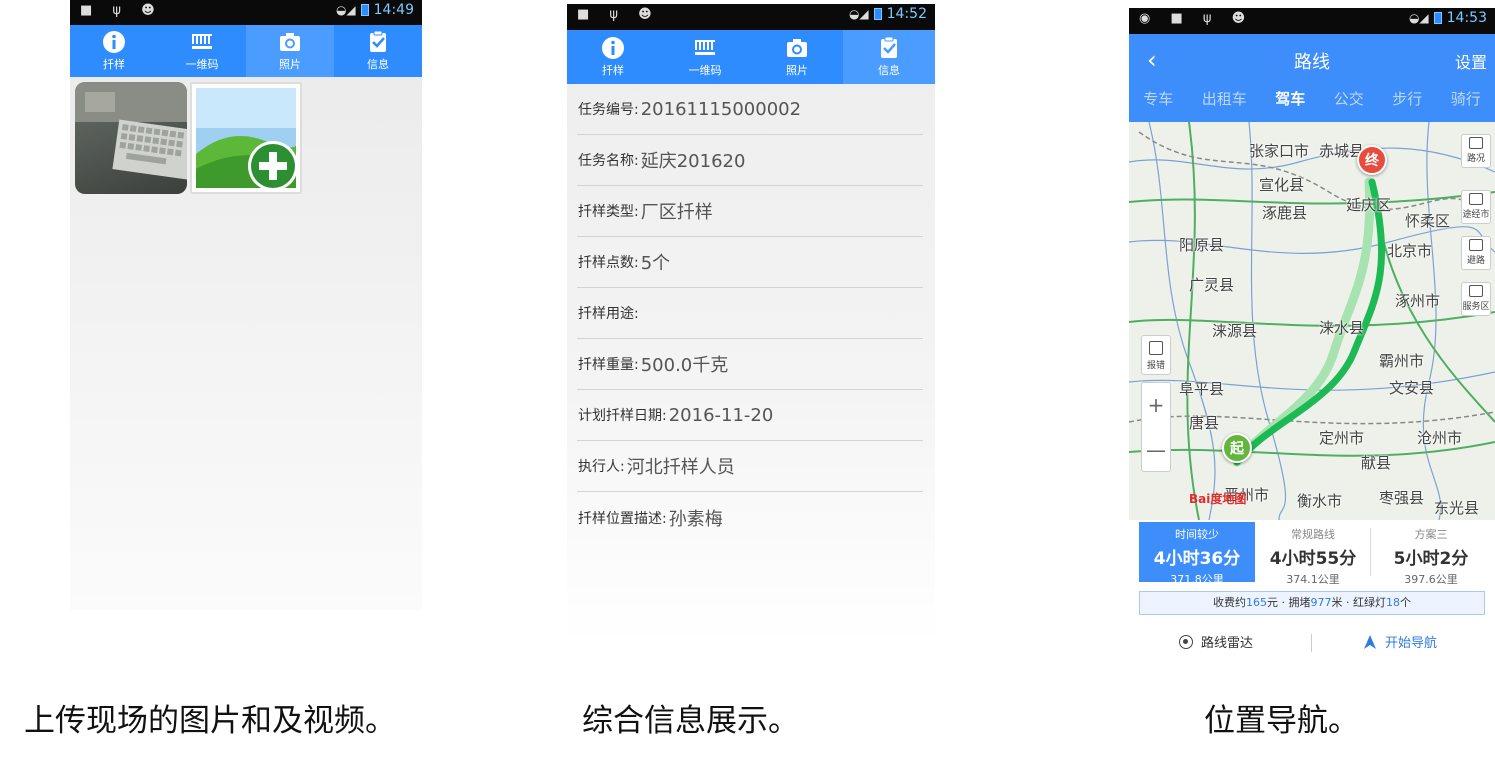 The width and height of the screenshot is (1495, 766). Describe the element at coordinates (1476, 253) in the screenshot. I see `avoid-road-button: 避路` at that location.